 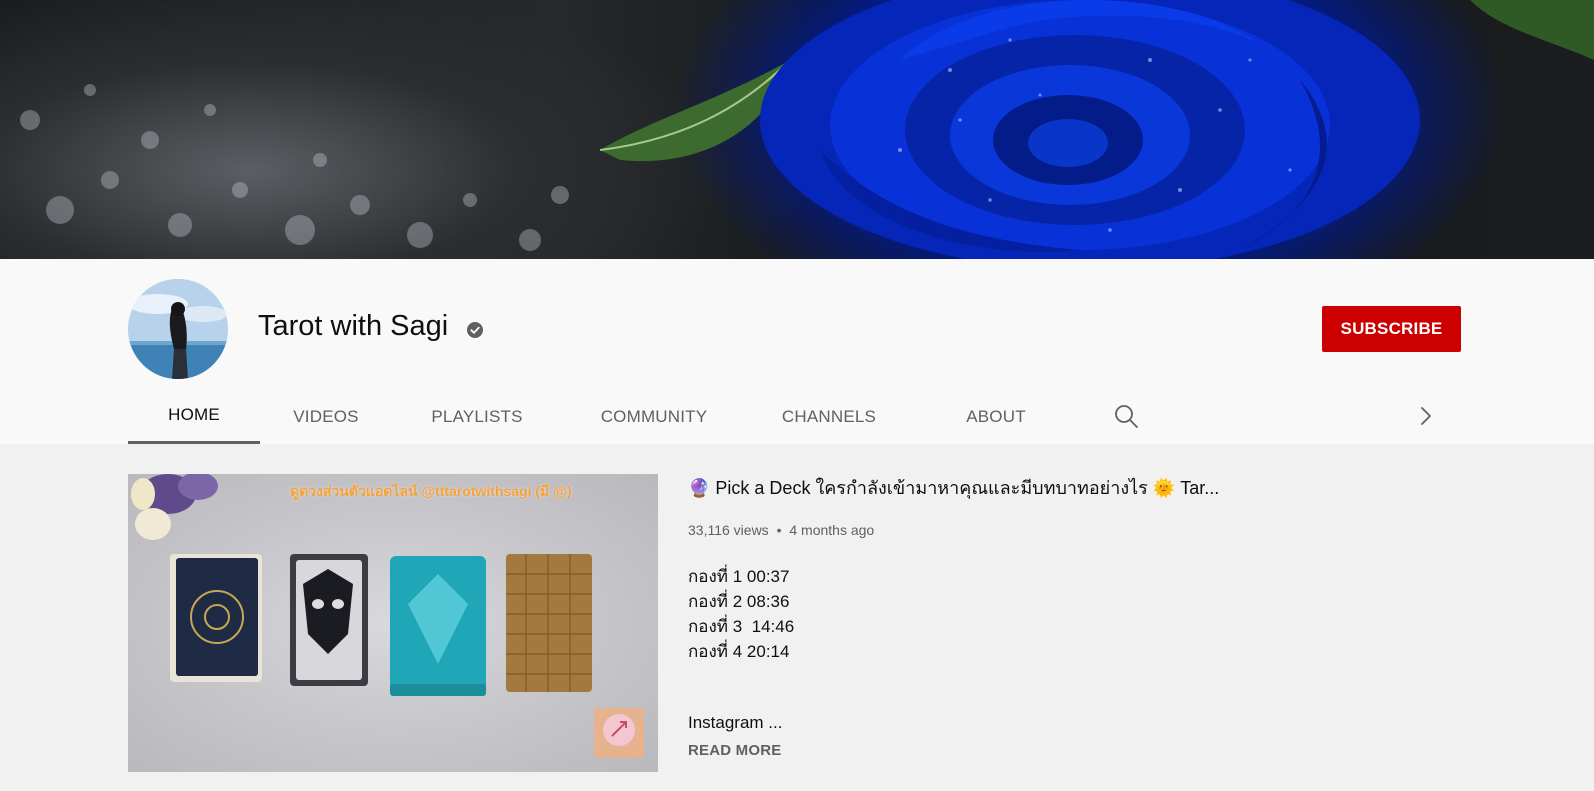 I want to click on chevron-right-icon, so click(x=1426, y=416).